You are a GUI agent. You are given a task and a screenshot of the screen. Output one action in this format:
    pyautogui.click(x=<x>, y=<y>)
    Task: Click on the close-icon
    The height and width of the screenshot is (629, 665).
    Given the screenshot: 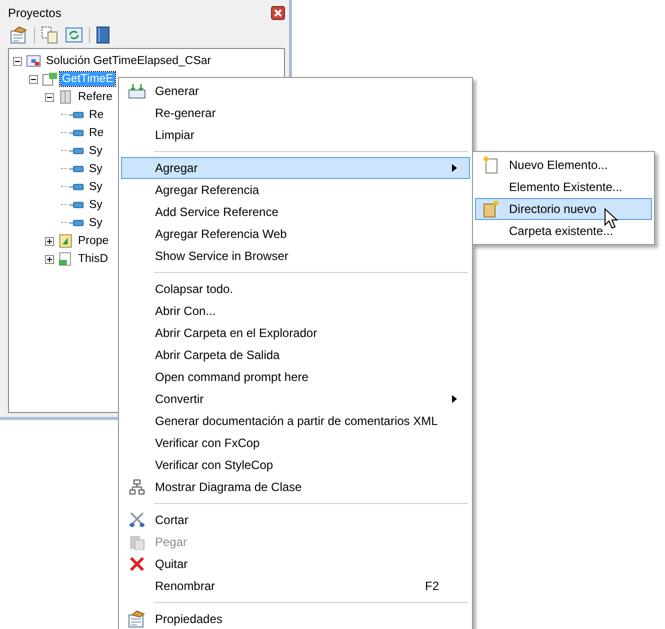 What is the action you would take?
    pyautogui.click(x=278, y=13)
    